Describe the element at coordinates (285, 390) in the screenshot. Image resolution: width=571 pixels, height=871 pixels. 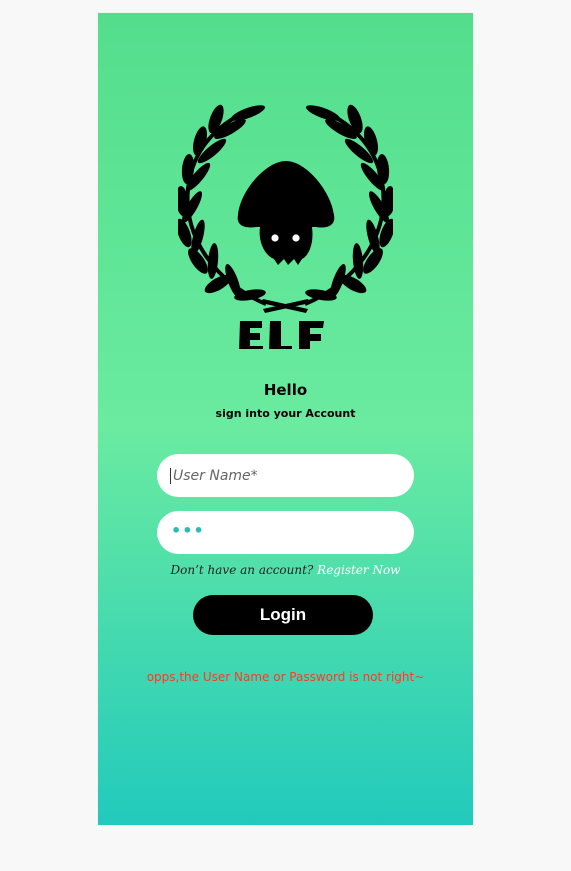
I see `greeting-title: Hello` at that location.